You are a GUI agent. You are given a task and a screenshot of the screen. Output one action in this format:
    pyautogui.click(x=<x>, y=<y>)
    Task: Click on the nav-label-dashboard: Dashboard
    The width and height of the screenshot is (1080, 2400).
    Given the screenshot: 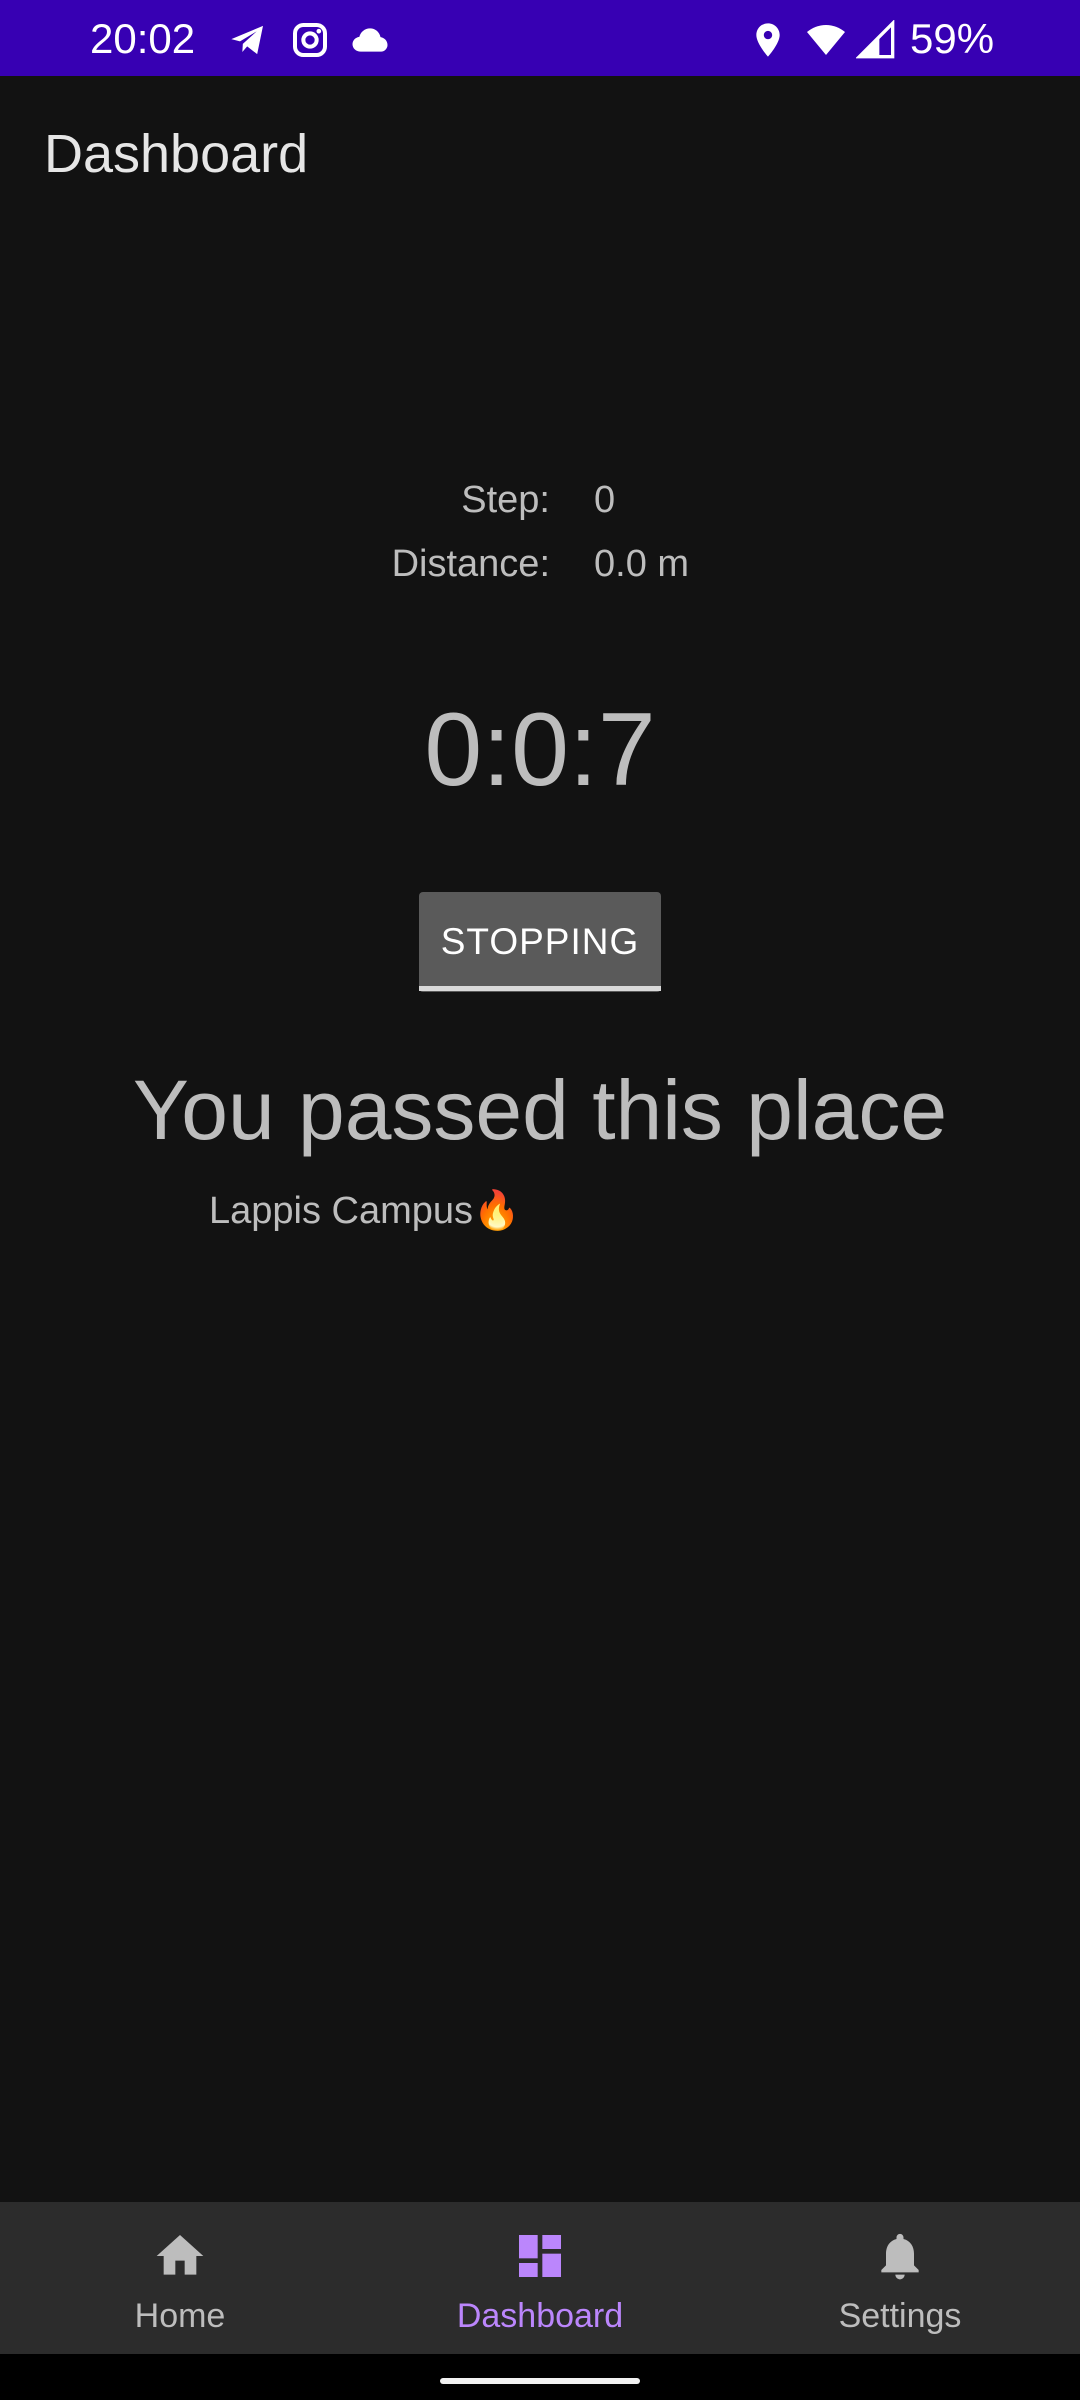 What is the action you would take?
    pyautogui.click(x=540, y=2316)
    